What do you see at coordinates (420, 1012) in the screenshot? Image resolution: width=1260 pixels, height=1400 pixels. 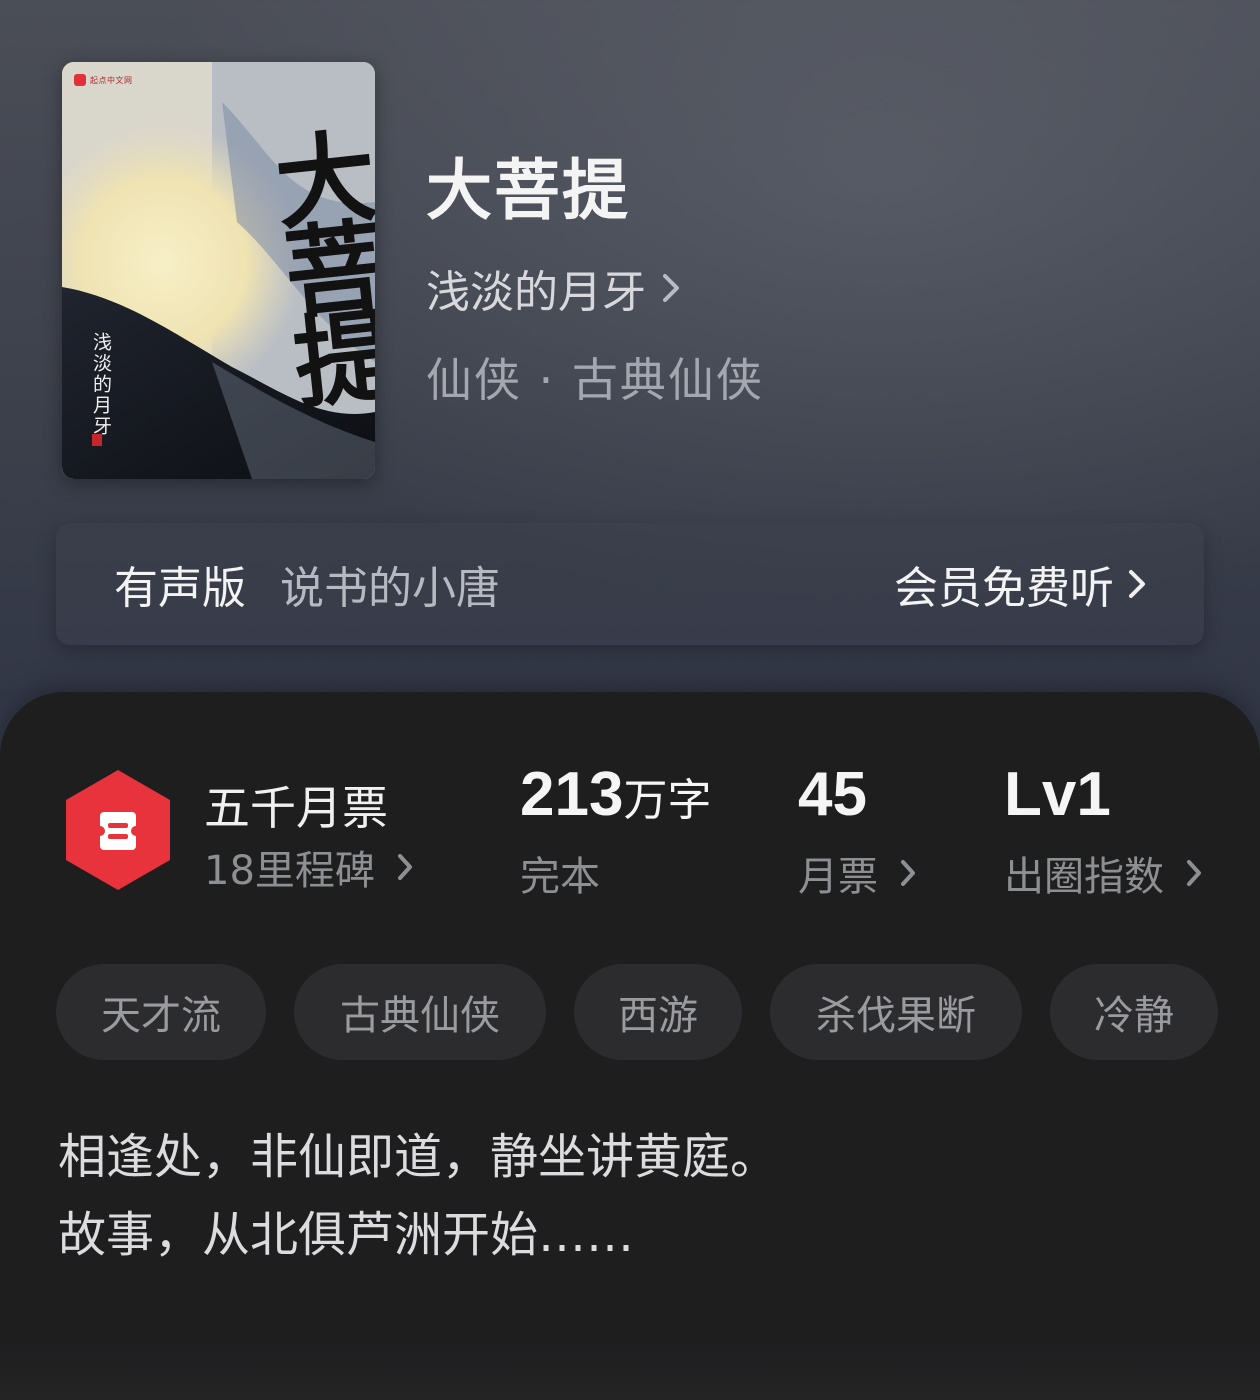 I see `tag-chip: 古典仙侠` at bounding box center [420, 1012].